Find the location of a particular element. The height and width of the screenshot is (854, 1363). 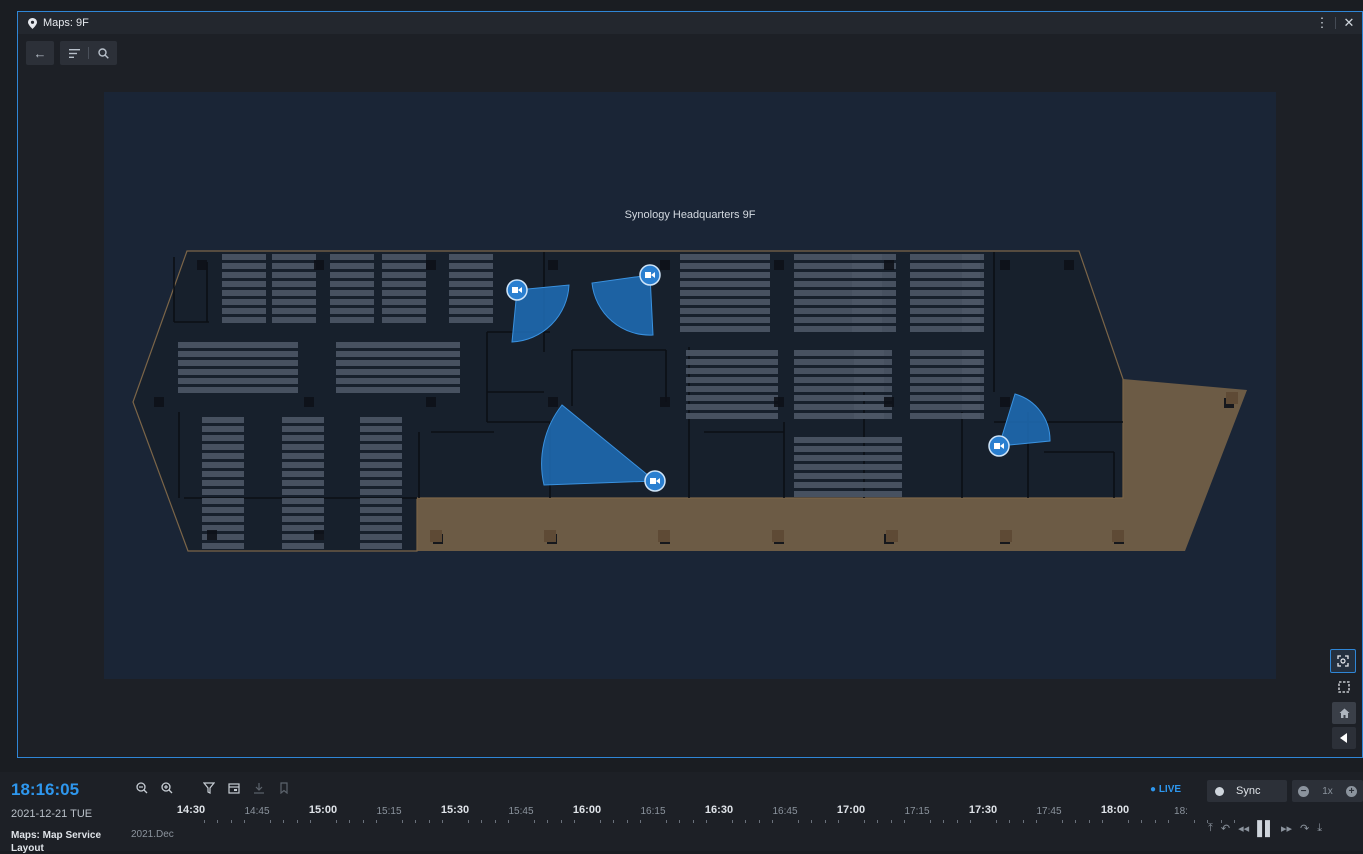

location-pin-icon is located at coordinates (32, 23).